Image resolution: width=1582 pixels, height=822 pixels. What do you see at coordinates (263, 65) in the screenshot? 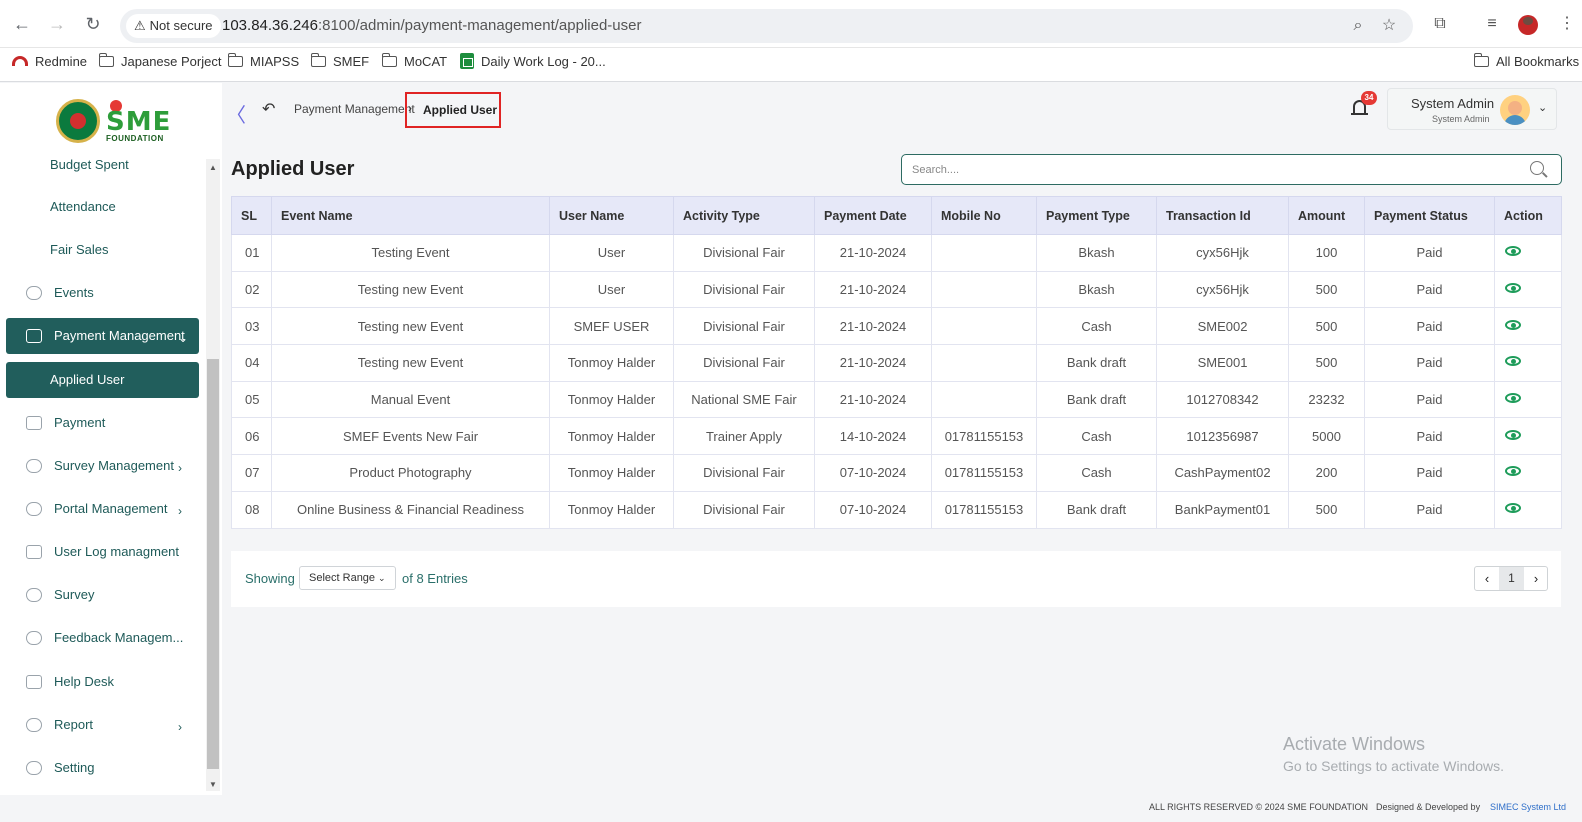
I see `bookmark-miapss: MIAPSS` at bounding box center [263, 65].